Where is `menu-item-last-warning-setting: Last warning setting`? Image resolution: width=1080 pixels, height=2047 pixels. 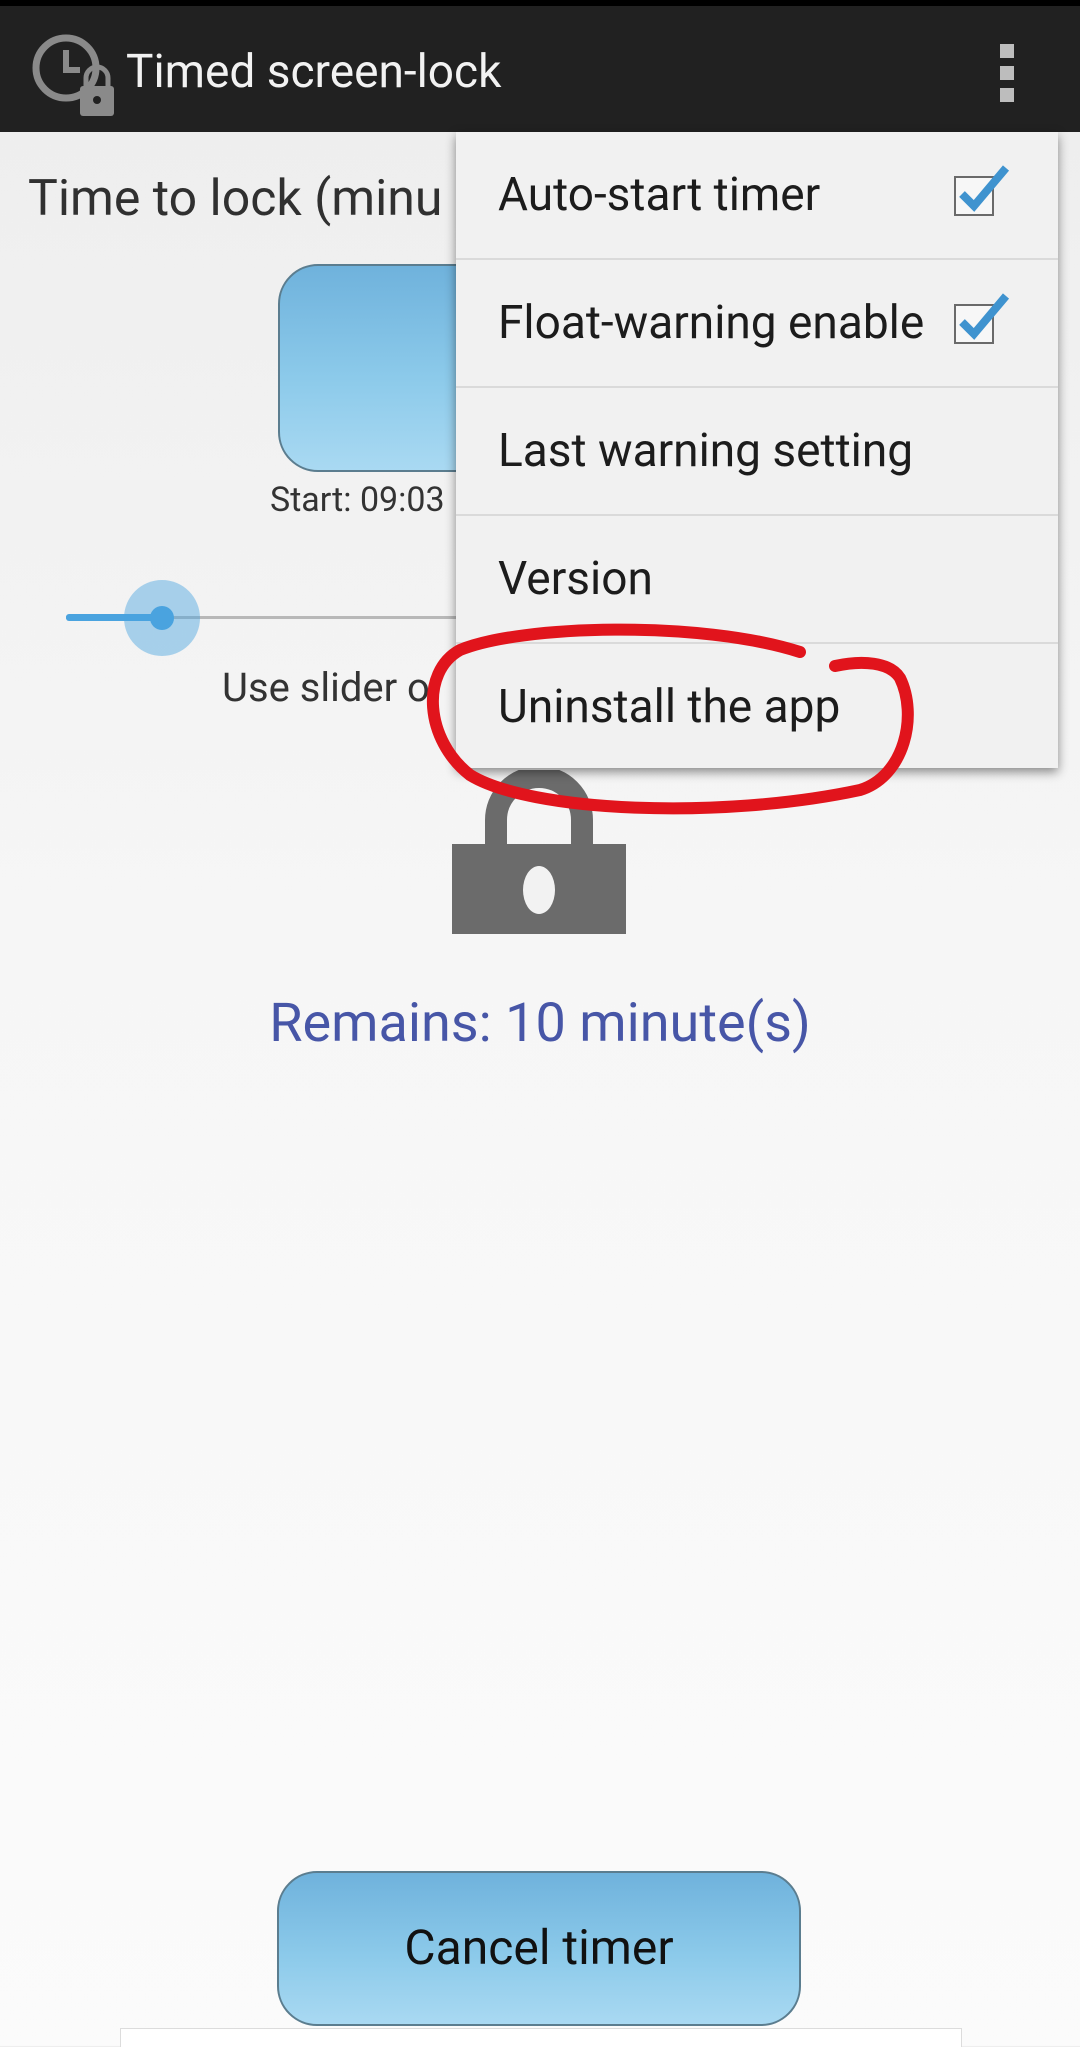 menu-item-last-warning-setting: Last warning setting is located at coordinates (757, 452).